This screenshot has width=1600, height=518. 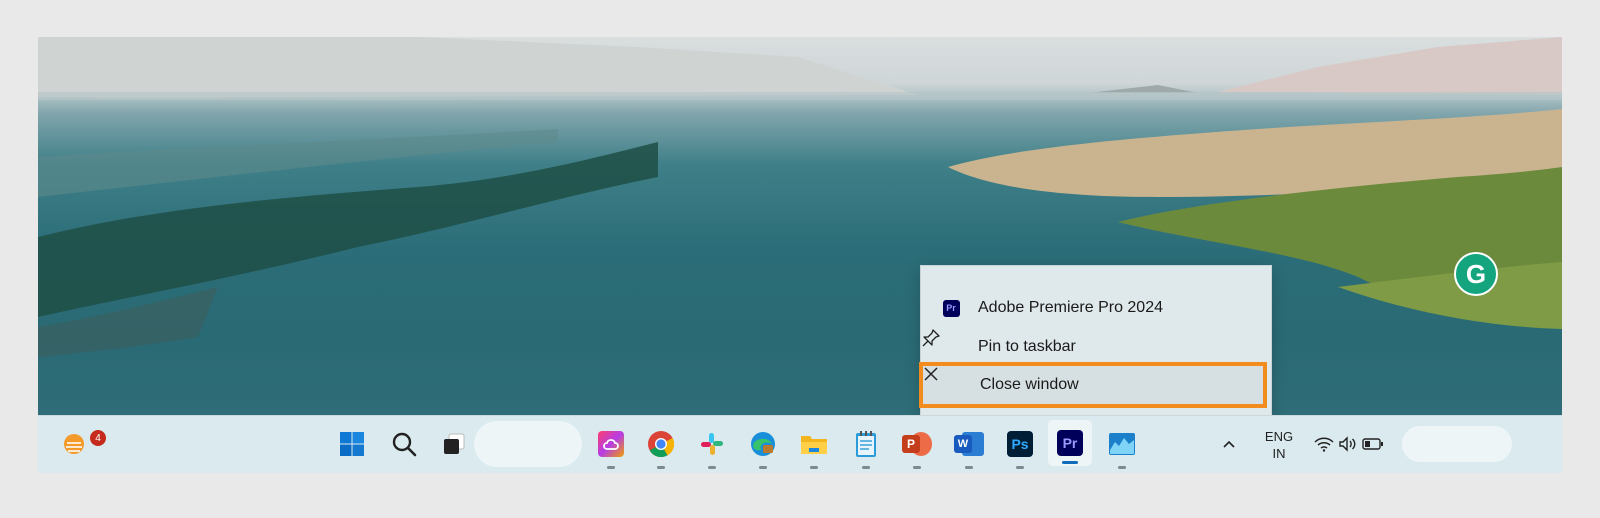 What do you see at coordinates (1372, 444) in the screenshot?
I see `battery-icon` at bounding box center [1372, 444].